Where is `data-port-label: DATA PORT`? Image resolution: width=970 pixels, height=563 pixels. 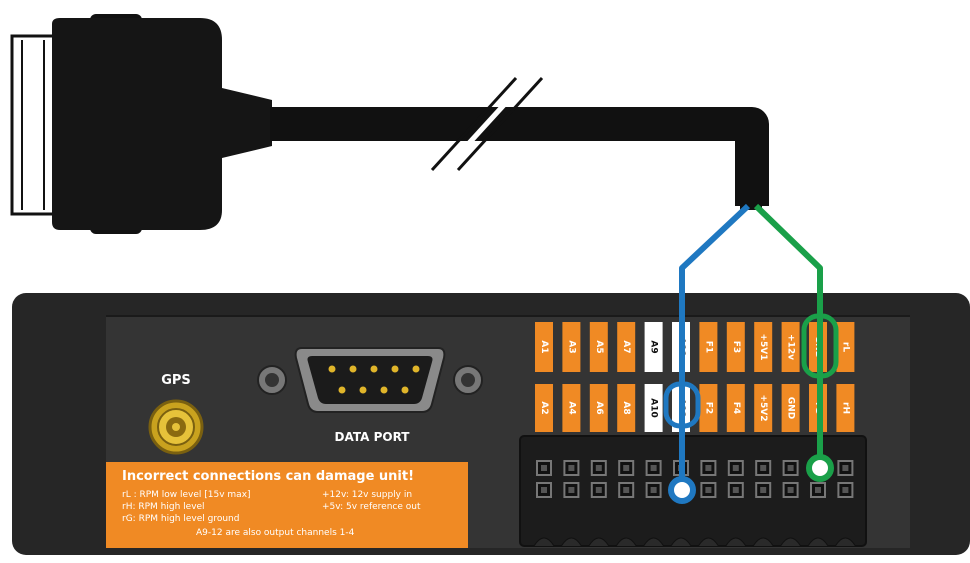
data-port-label: DATA PORT is located at coordinates (373, 437).